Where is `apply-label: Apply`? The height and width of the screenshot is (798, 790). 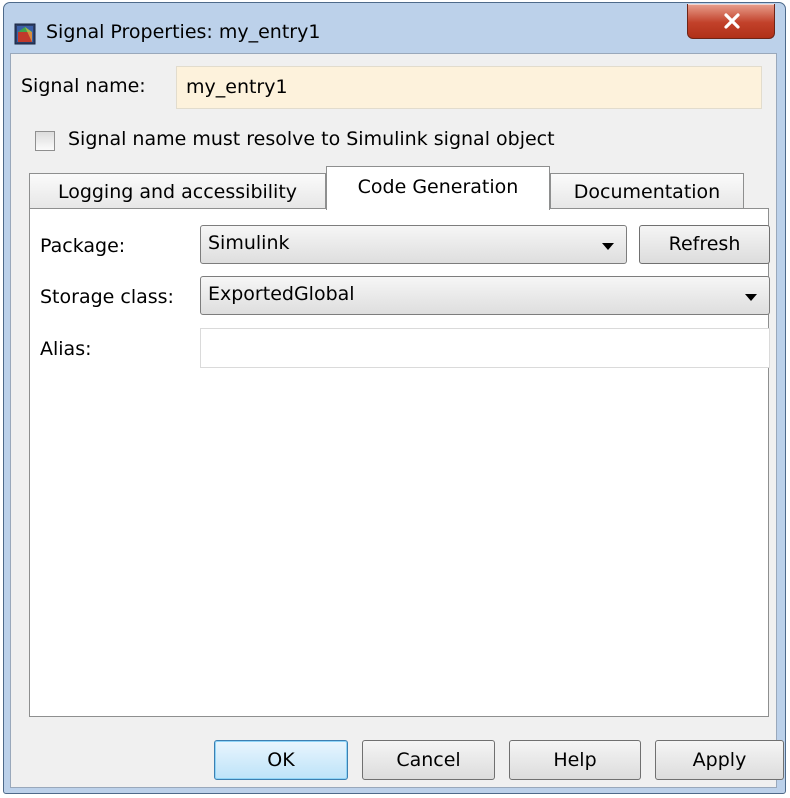
apply-label: Apply is located at coordinates (719, 760).